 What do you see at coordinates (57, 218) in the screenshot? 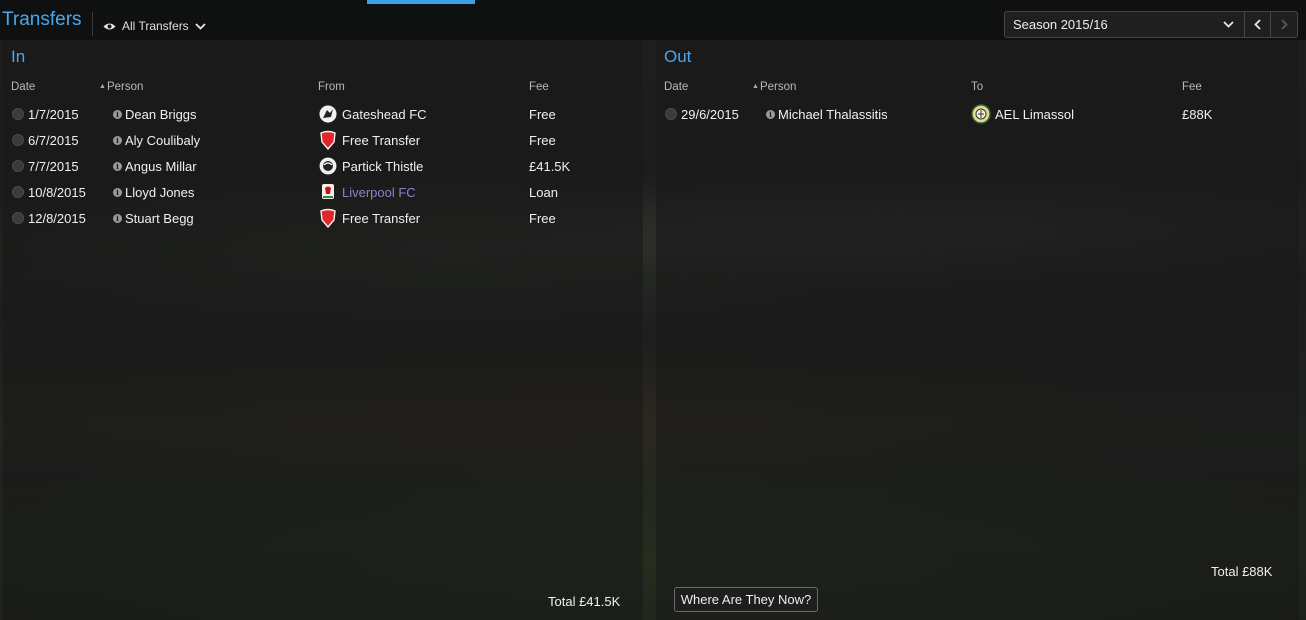
I see `row-date: 12/8/2015` at bounding box center [57, 218].